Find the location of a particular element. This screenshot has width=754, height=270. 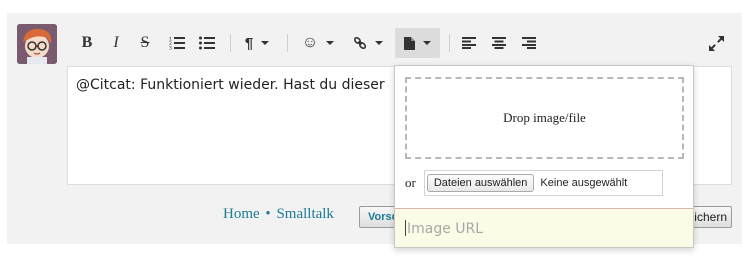

bold-button: B is located at coordinates (87, 43).